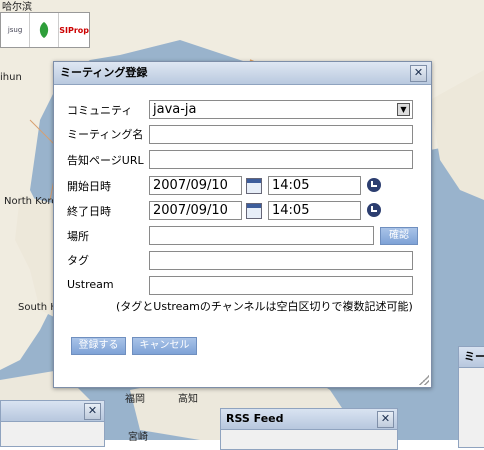 This screenshot has width=484, height=450. Describe the element at coordinates (105, 160) in the screenshot. I see `notice-url-label: 告知ページURL` at that location.